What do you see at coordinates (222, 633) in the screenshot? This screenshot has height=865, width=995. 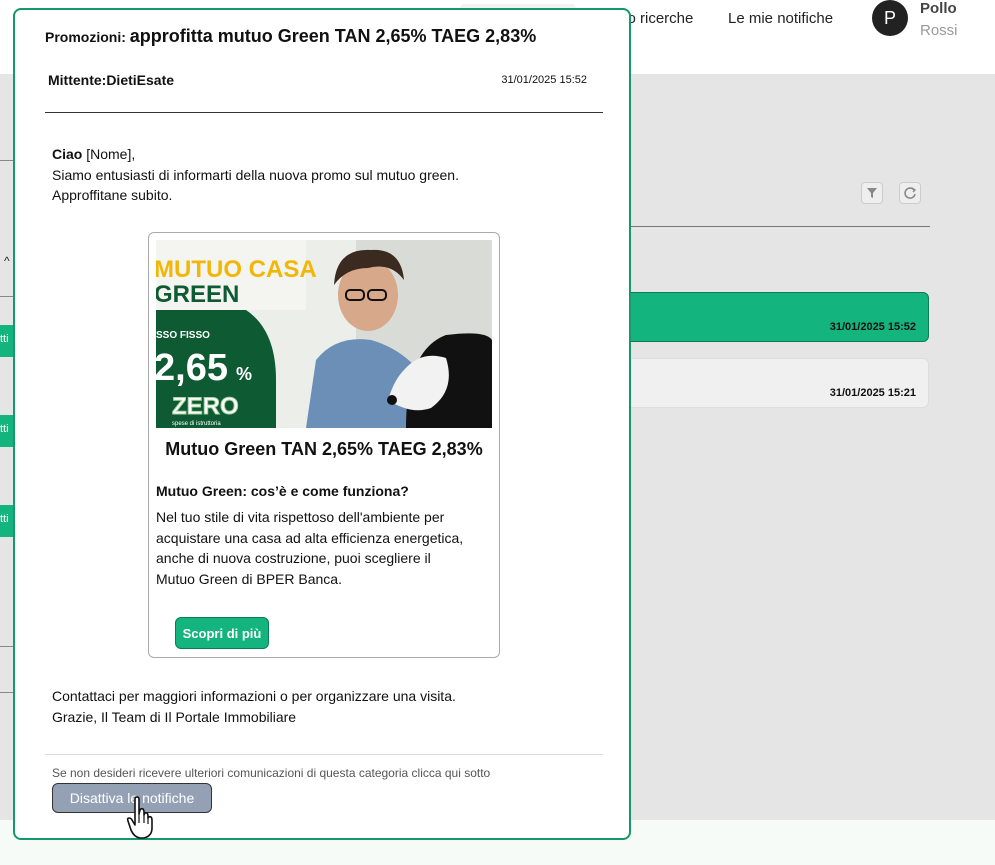 I see `discover-more-button: Scopri di più` at bounding box center [222, 633].